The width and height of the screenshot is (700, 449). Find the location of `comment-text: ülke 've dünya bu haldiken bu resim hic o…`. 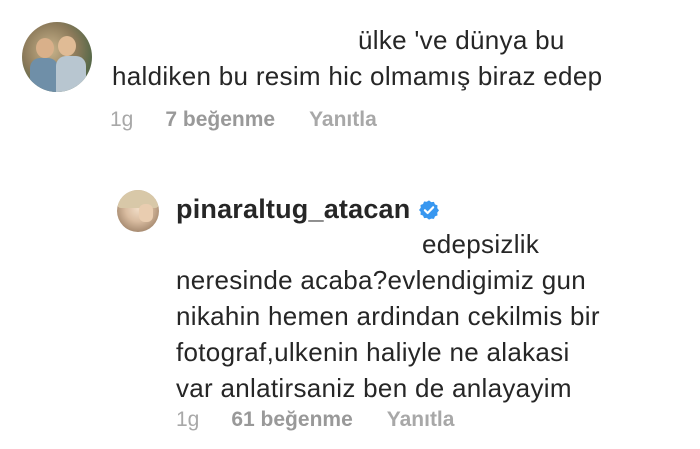

comment-text: ülke 've dünya bu haldiken bu resim hic o… is located at coordinates (357, 58).